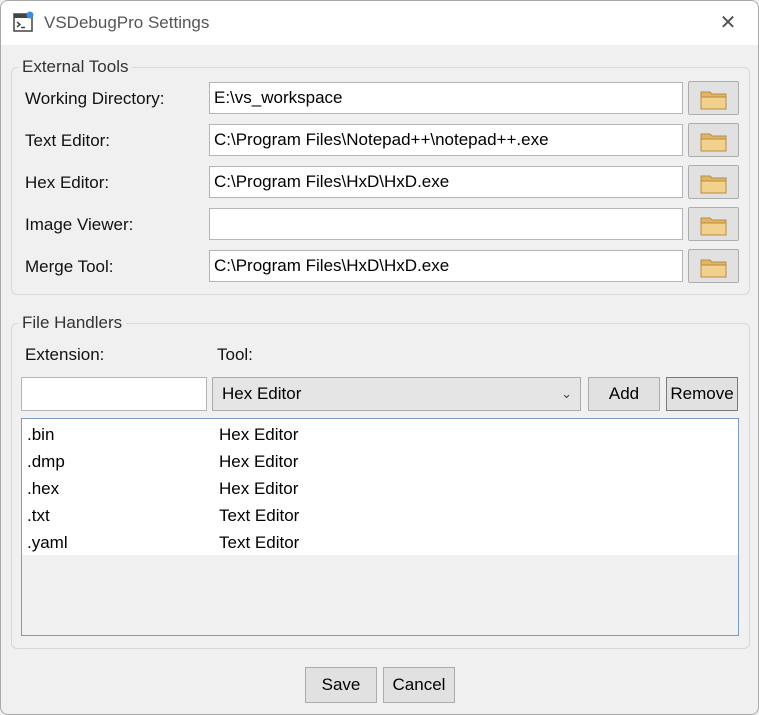 The height and width of the screenshot is (715, 759). I want to click on hex-editor-label: Hex Editor:, so click(67, 182).